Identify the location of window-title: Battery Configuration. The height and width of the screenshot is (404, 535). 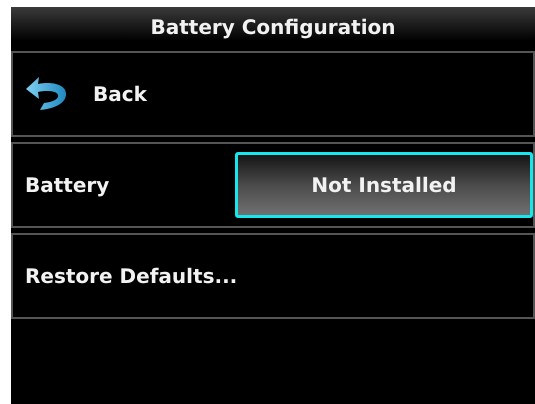
(273, 27).